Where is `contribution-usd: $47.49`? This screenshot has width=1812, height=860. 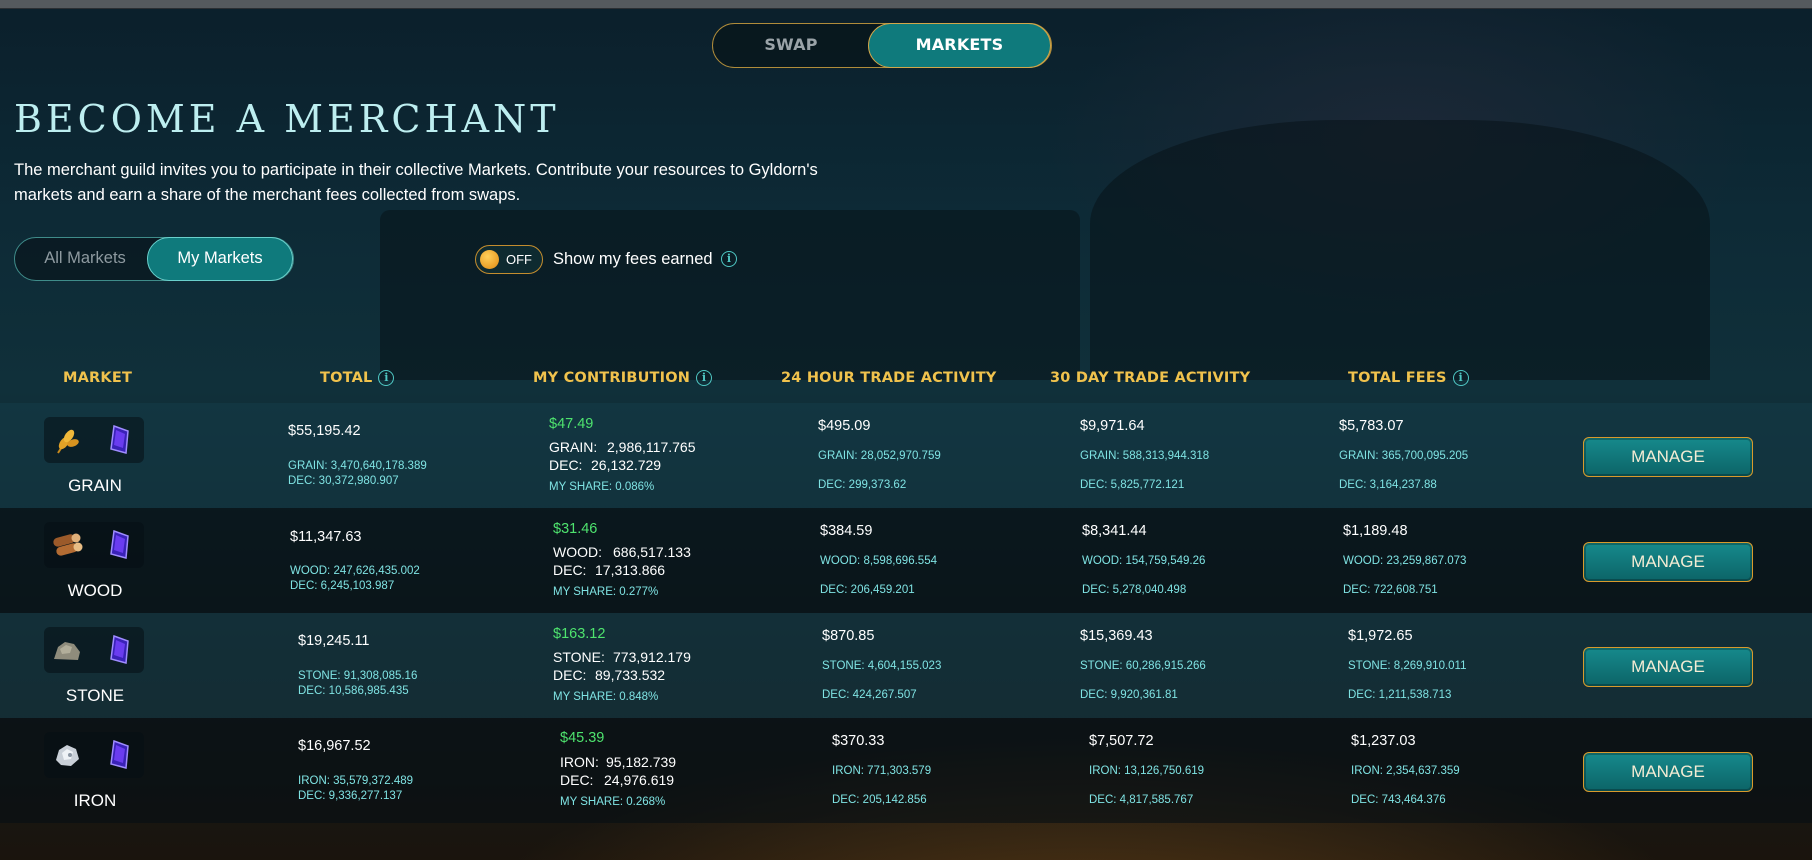 contribution-usd: $47.49 is located at coordinates (571, 424).